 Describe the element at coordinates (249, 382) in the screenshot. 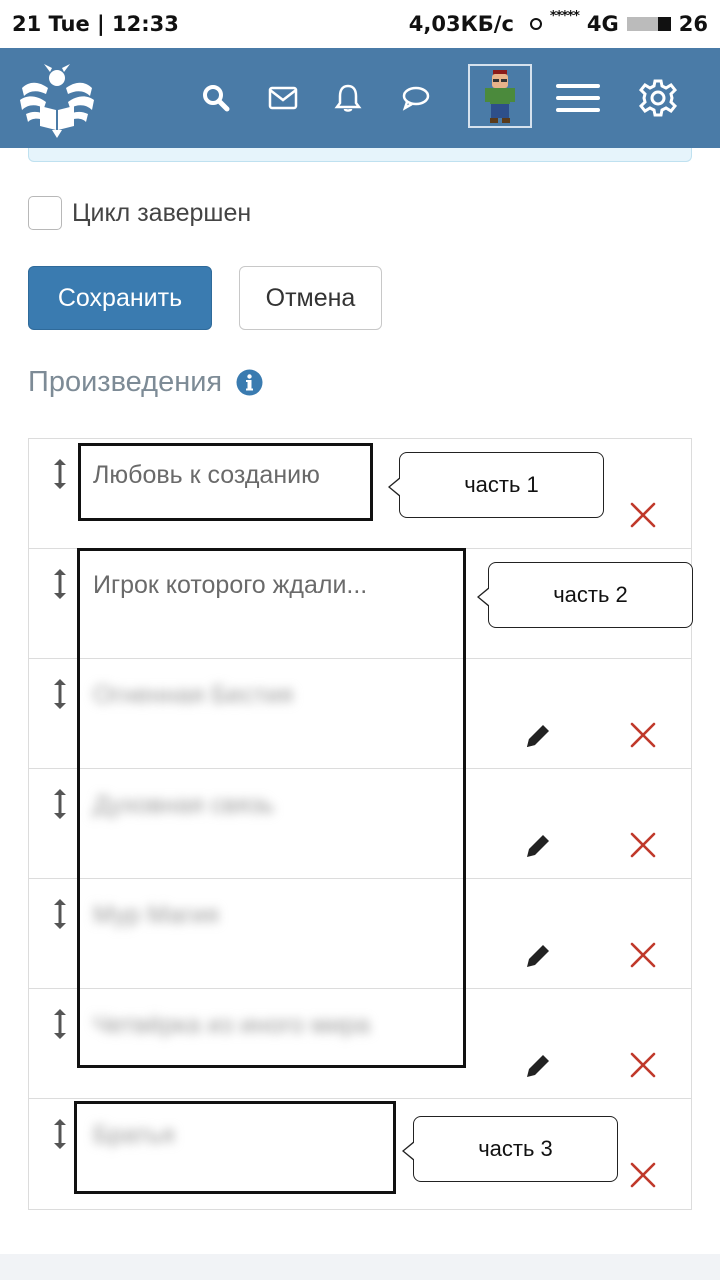

I see `info-icon` at that location.